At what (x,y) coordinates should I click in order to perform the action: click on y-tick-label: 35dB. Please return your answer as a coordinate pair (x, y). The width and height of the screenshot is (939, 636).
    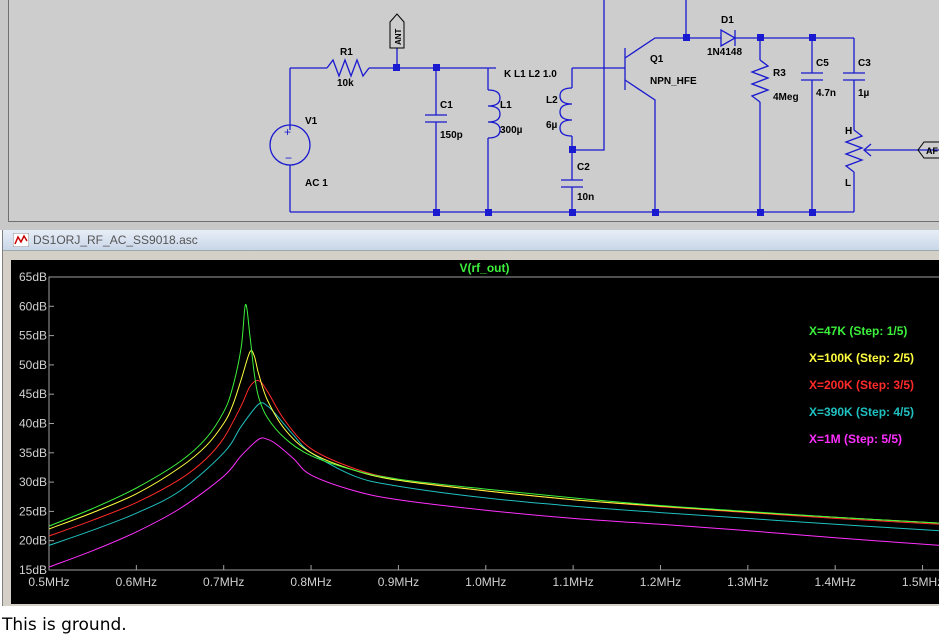
    Looking at the image, I should click on (33, 453).